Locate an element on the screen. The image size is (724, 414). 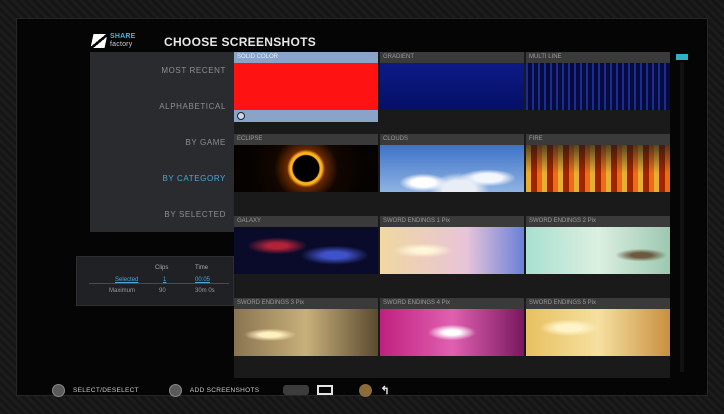
logo-mark-icon is located at coordinates (99, 41).